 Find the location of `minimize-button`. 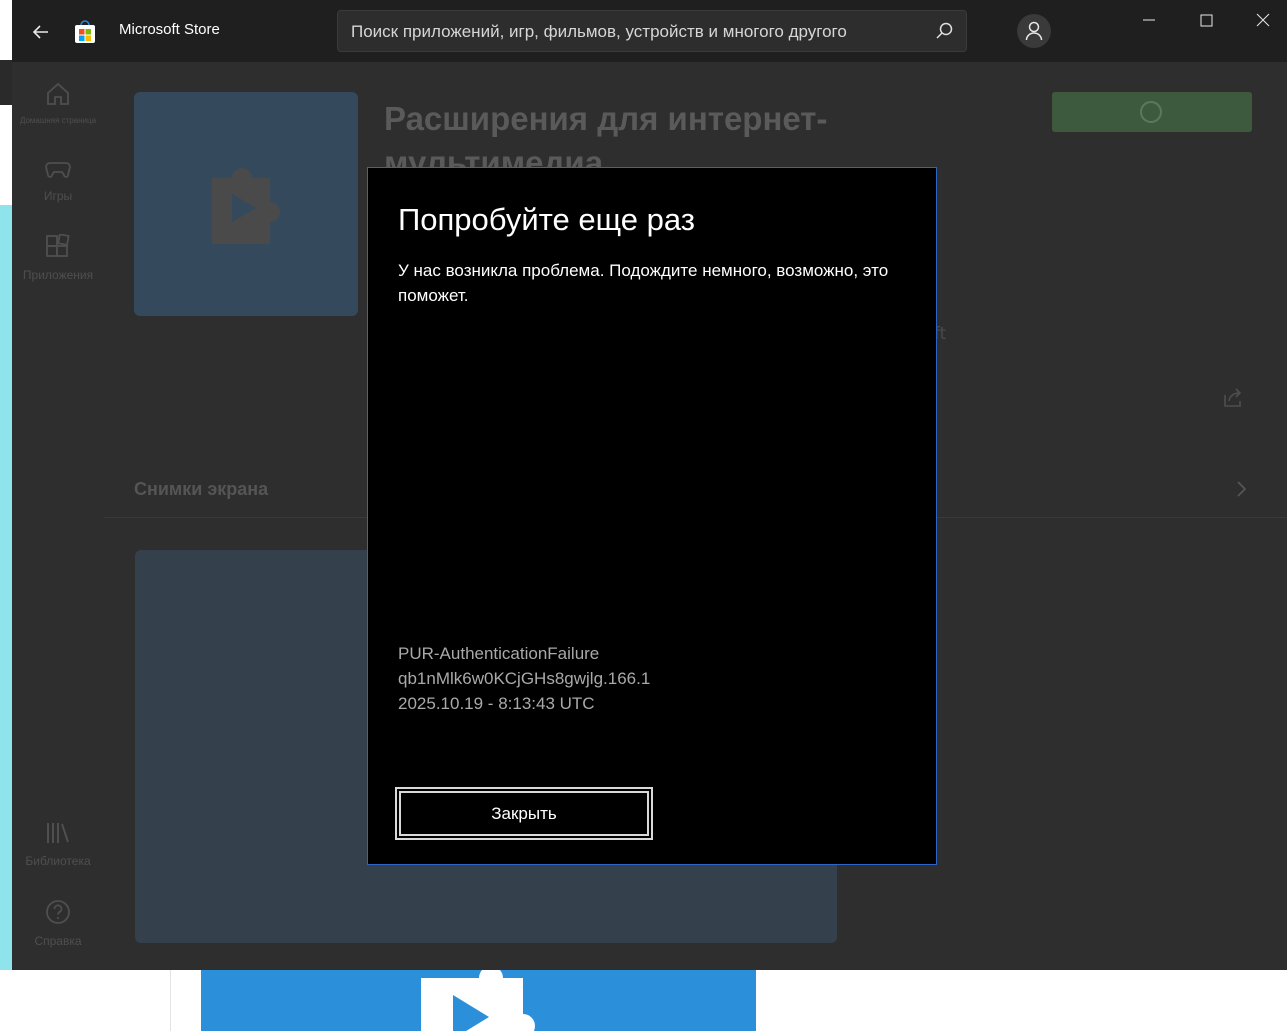

minimize-button is located at coordinates (1149, 20).